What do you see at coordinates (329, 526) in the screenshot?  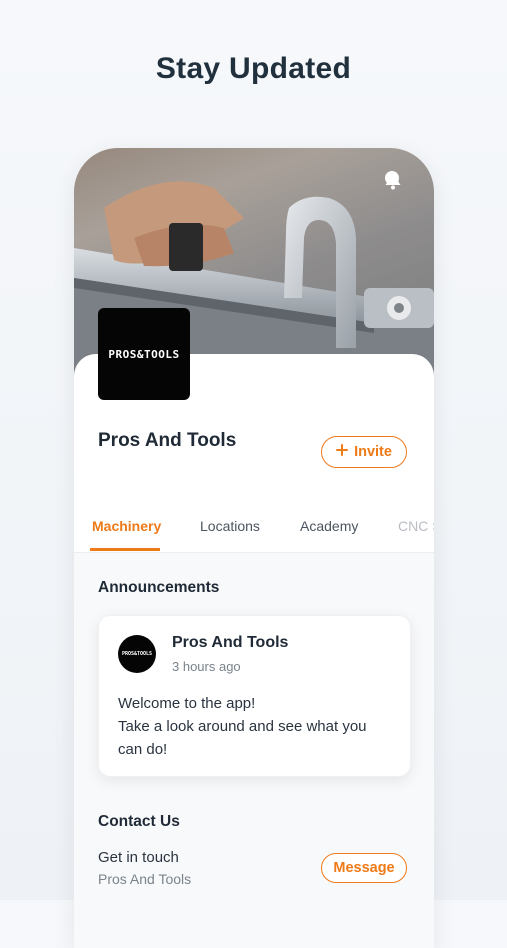 I see `tab-academy: Academy` at bounding box center [329, 526].